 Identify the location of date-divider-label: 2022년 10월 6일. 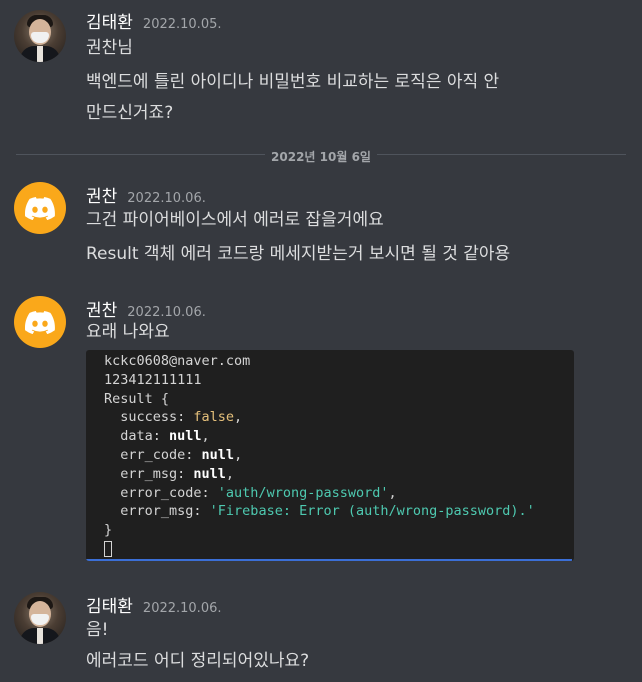
(321, 157).